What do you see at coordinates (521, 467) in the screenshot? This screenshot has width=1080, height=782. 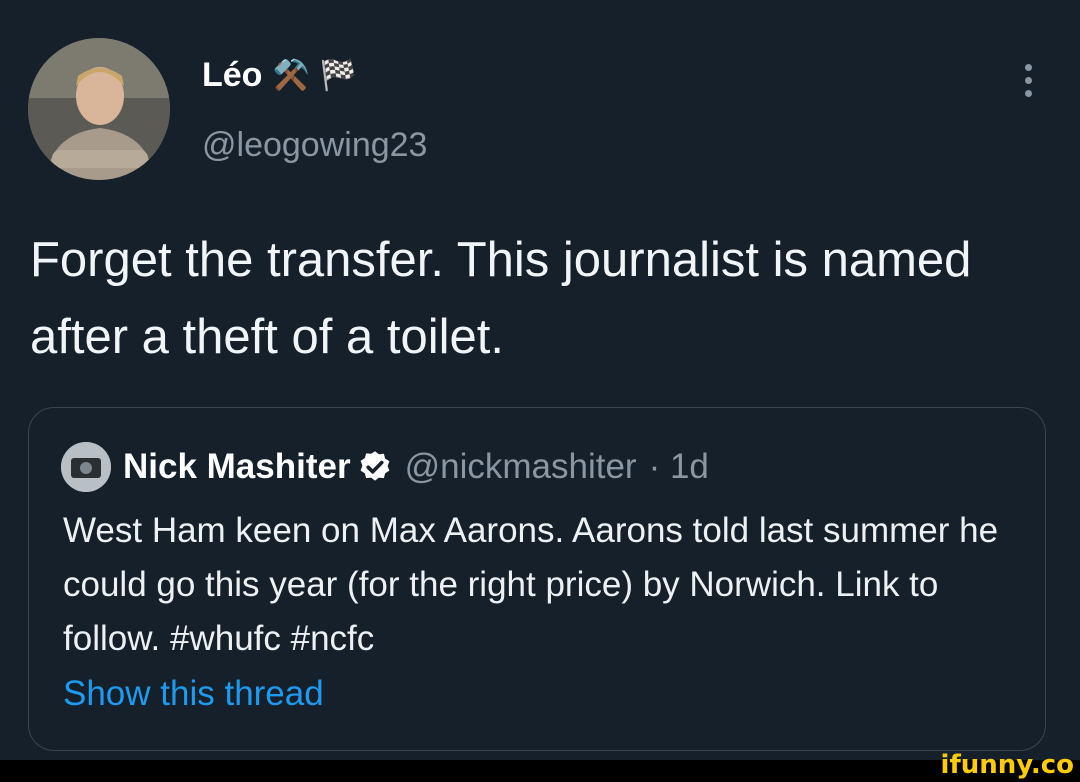 I see `quoted-author-handle: @nickmashiter` at bounding box center [521, 467].